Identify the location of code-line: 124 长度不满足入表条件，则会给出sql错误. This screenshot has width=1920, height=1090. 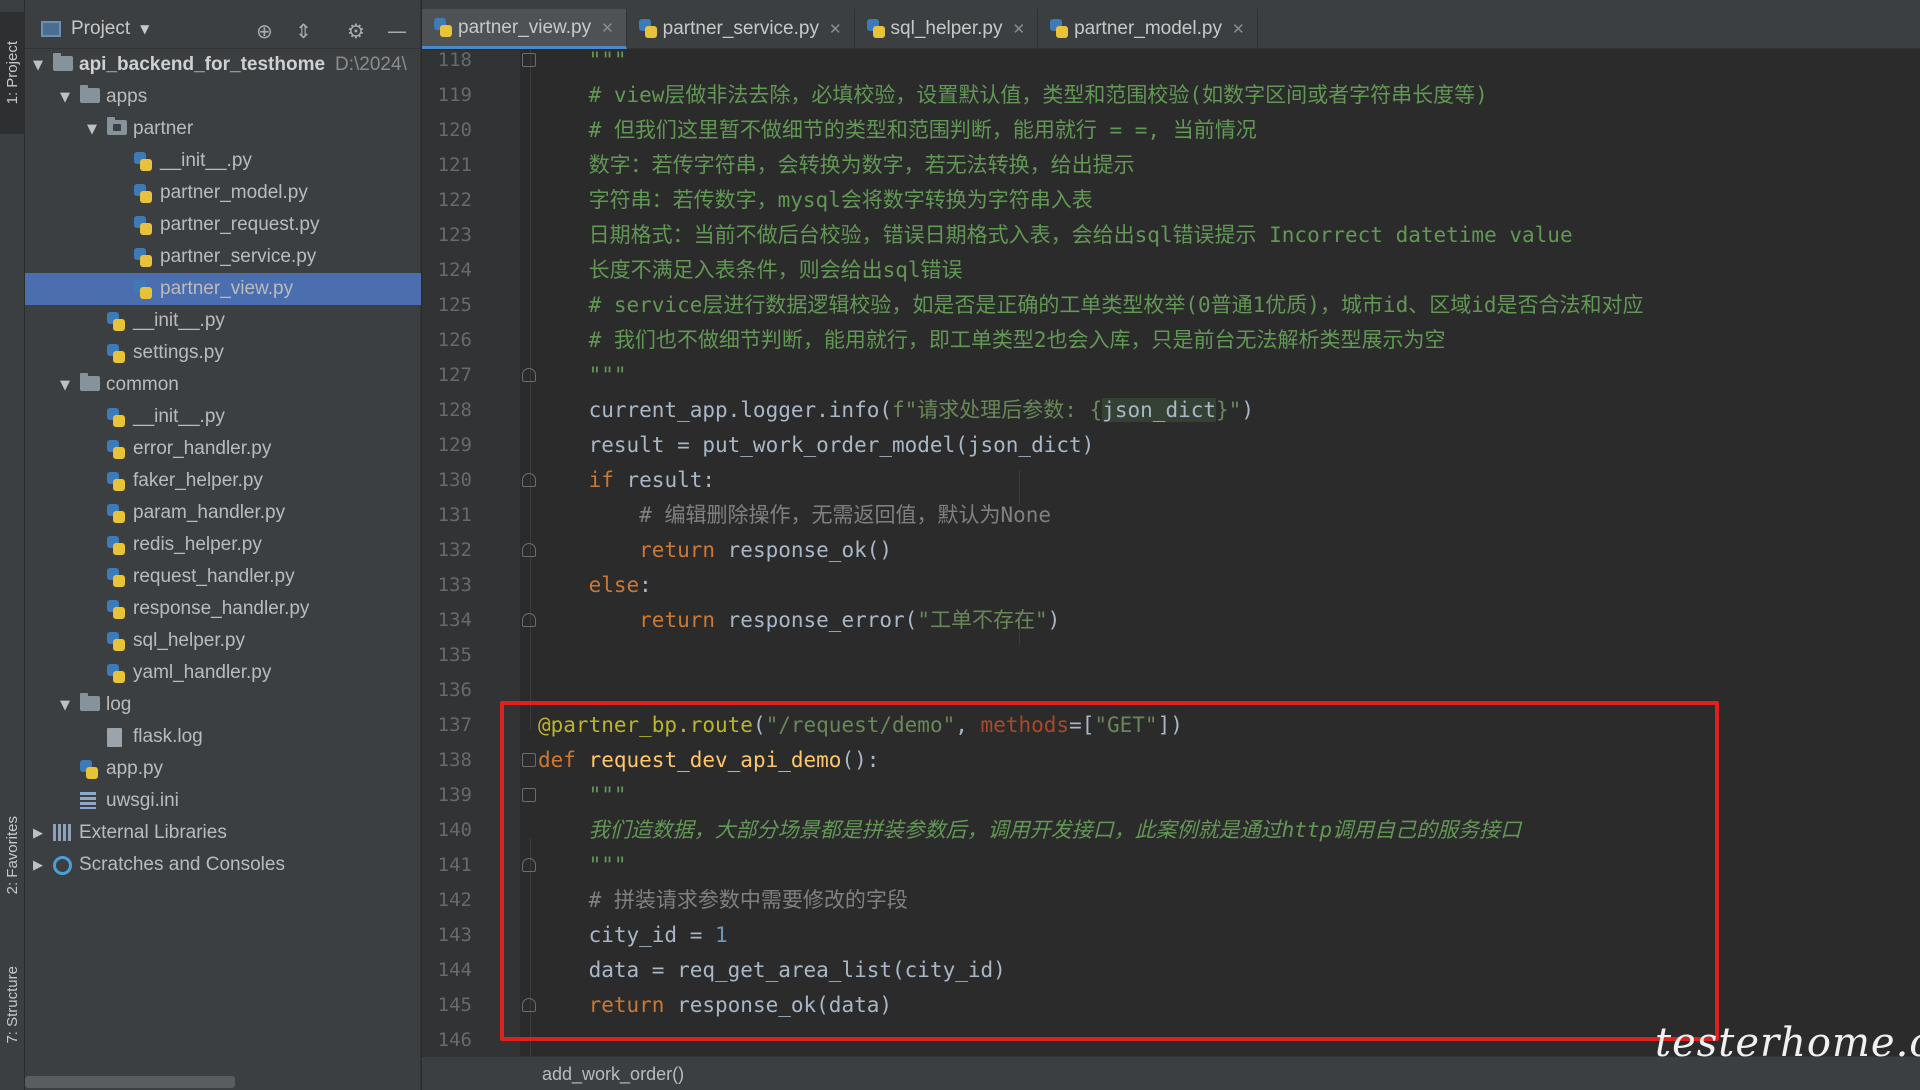
(1171, 270).